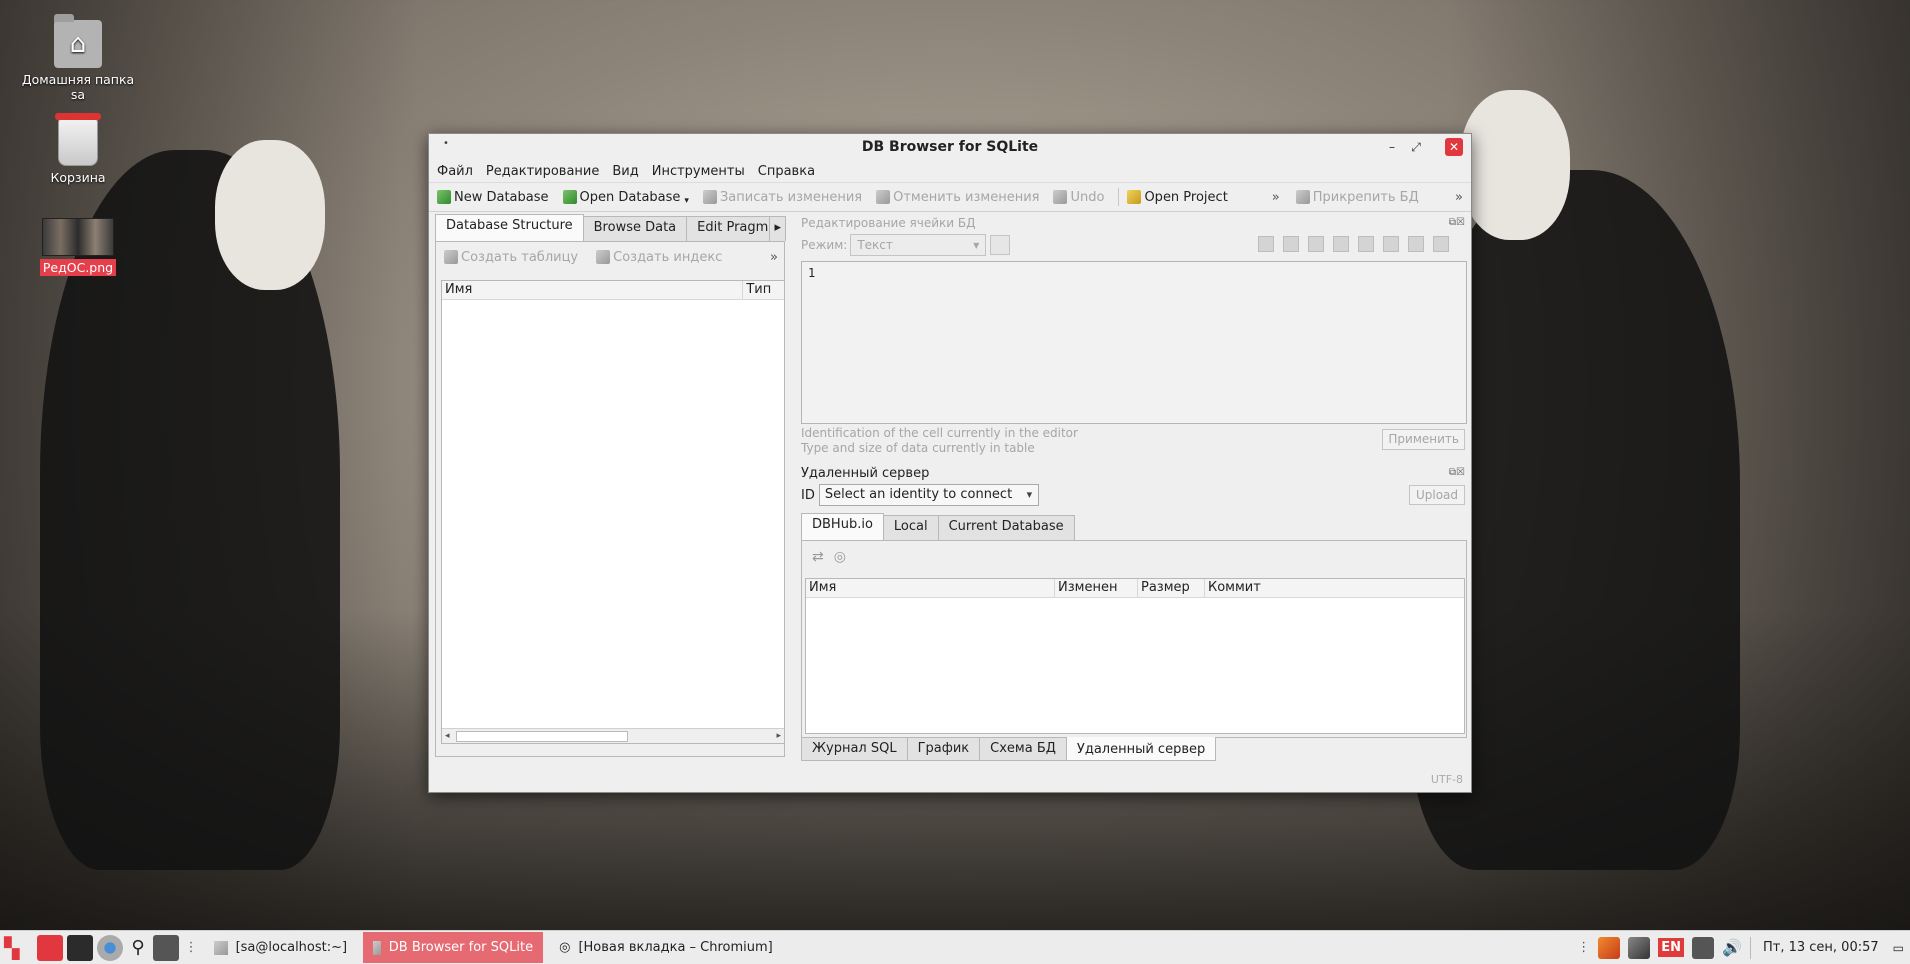 This screenshot has width=1910, height=964. Describe the element at coordinates (782, 197) in the screenshot. I see `write-changes-button: Записать изменения` at that location.